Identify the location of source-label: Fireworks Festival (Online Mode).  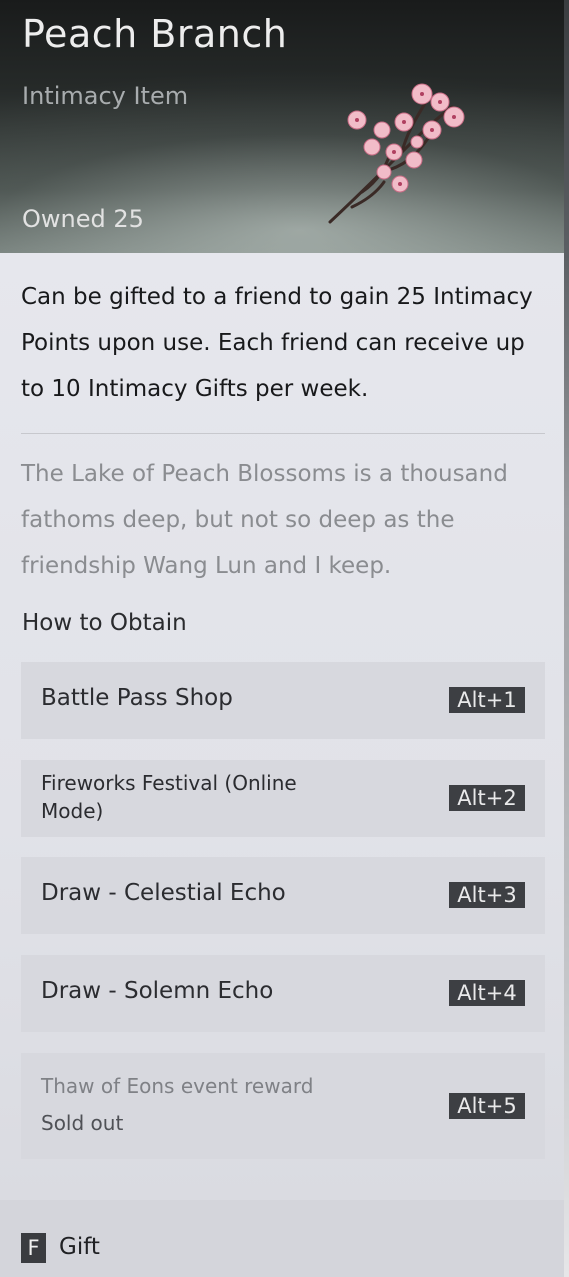
(169, 797).